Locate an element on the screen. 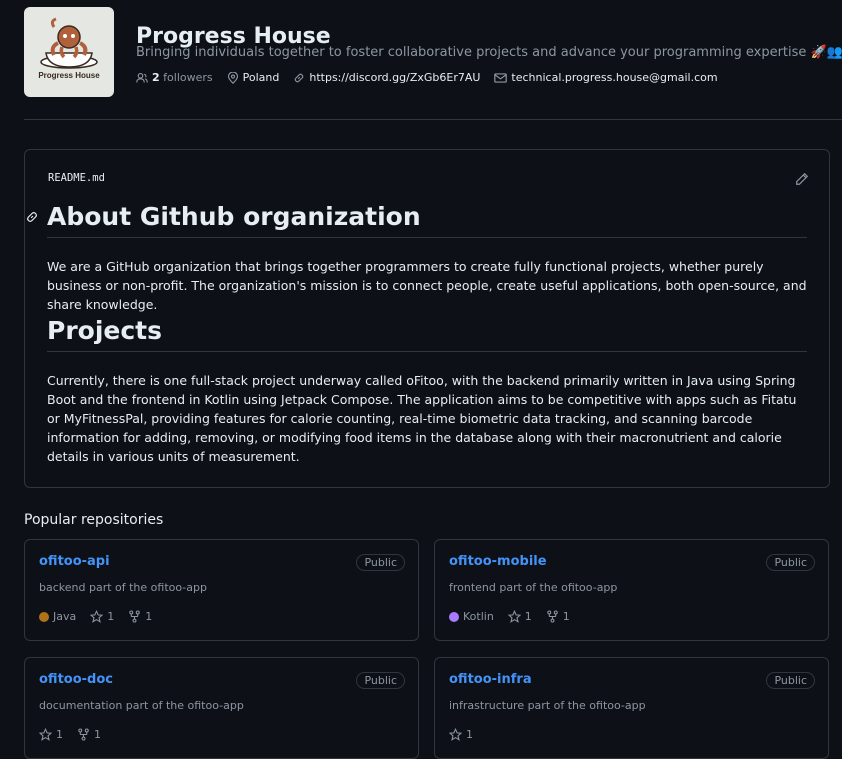 This screenshot has width=842, height=759. followers-link: 2 followers is located at coordinates (174, 77).